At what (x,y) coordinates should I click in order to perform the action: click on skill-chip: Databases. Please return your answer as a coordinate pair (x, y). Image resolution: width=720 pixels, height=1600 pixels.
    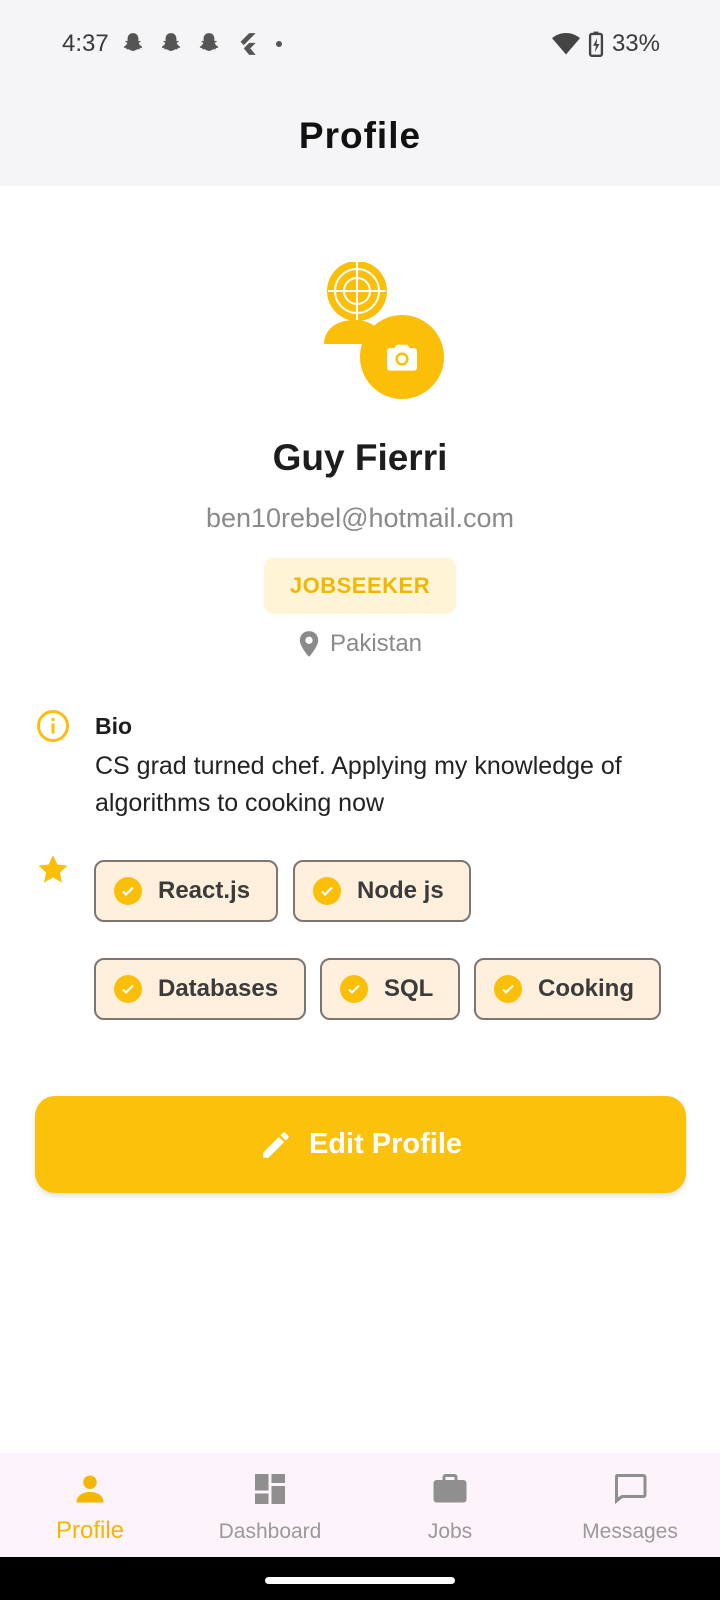
    Looking at the image, I should click on (200, 989).